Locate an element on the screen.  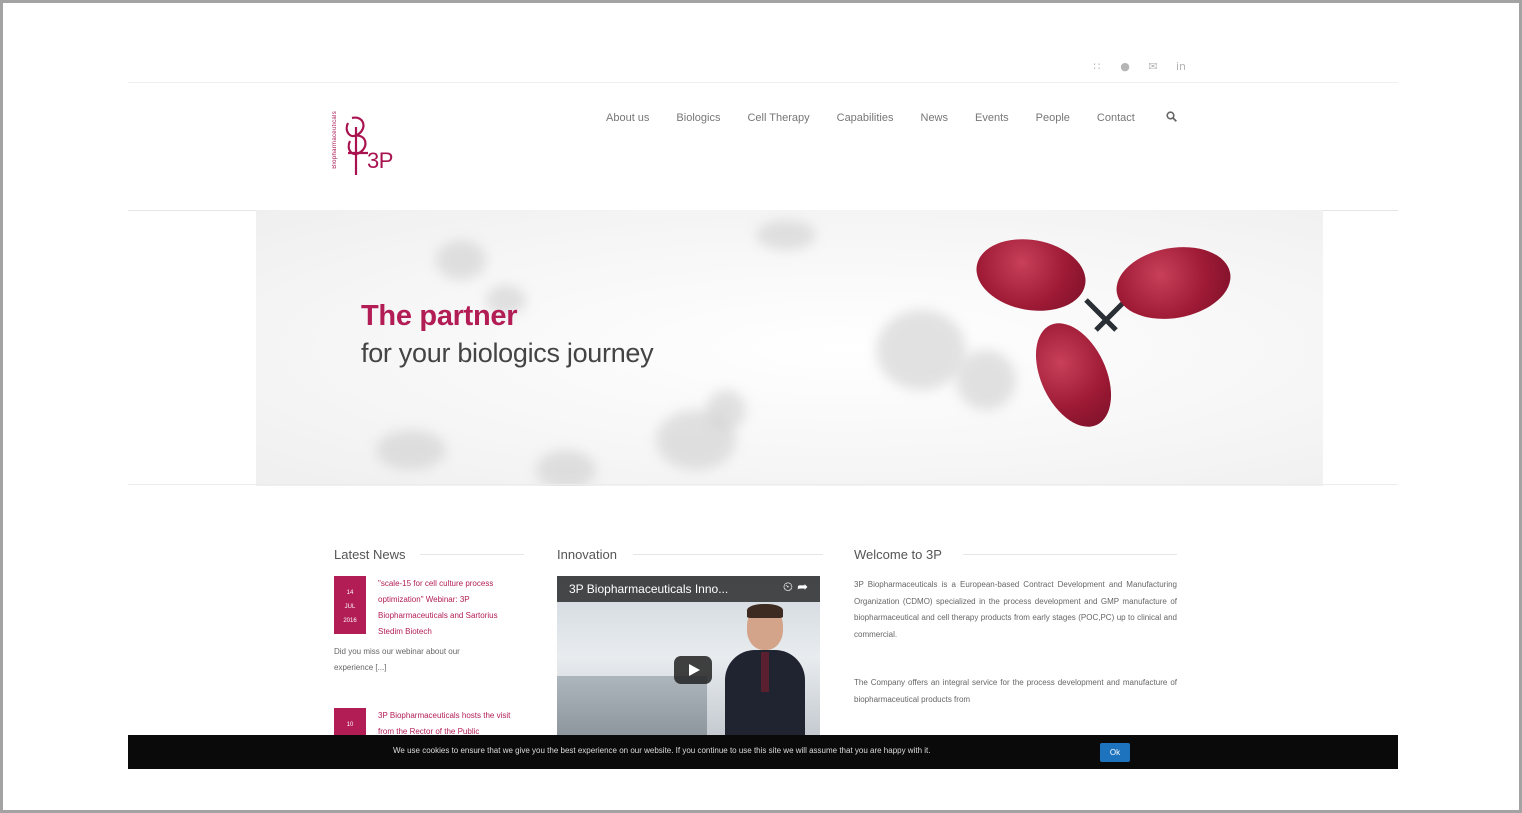
innovation-heading: Innovation is located at coordinates (587, 554).